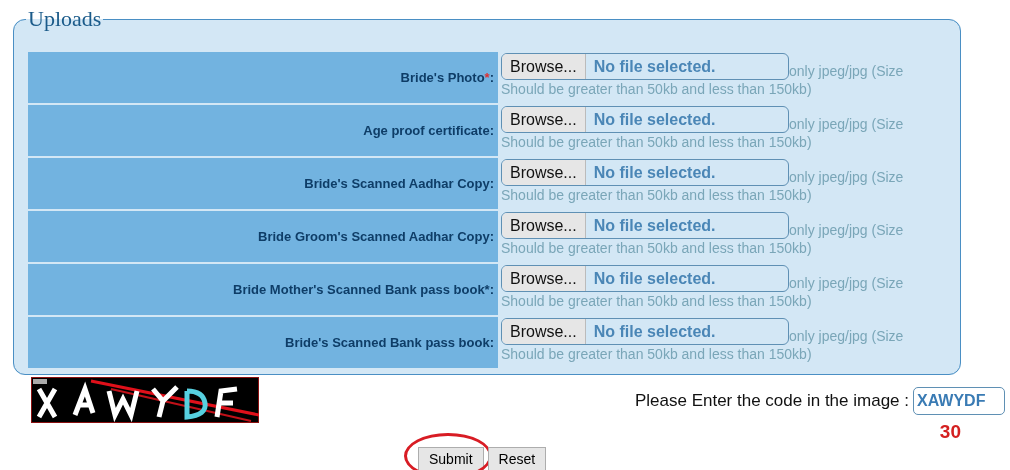 The width and height of the screenshot is (1010, 470). What do you see at coordinates (363, 289) in the screenshot?
I see `field-label: Bride Mother's Scanned Bank pass book*:` at bounding box center [363, 289].